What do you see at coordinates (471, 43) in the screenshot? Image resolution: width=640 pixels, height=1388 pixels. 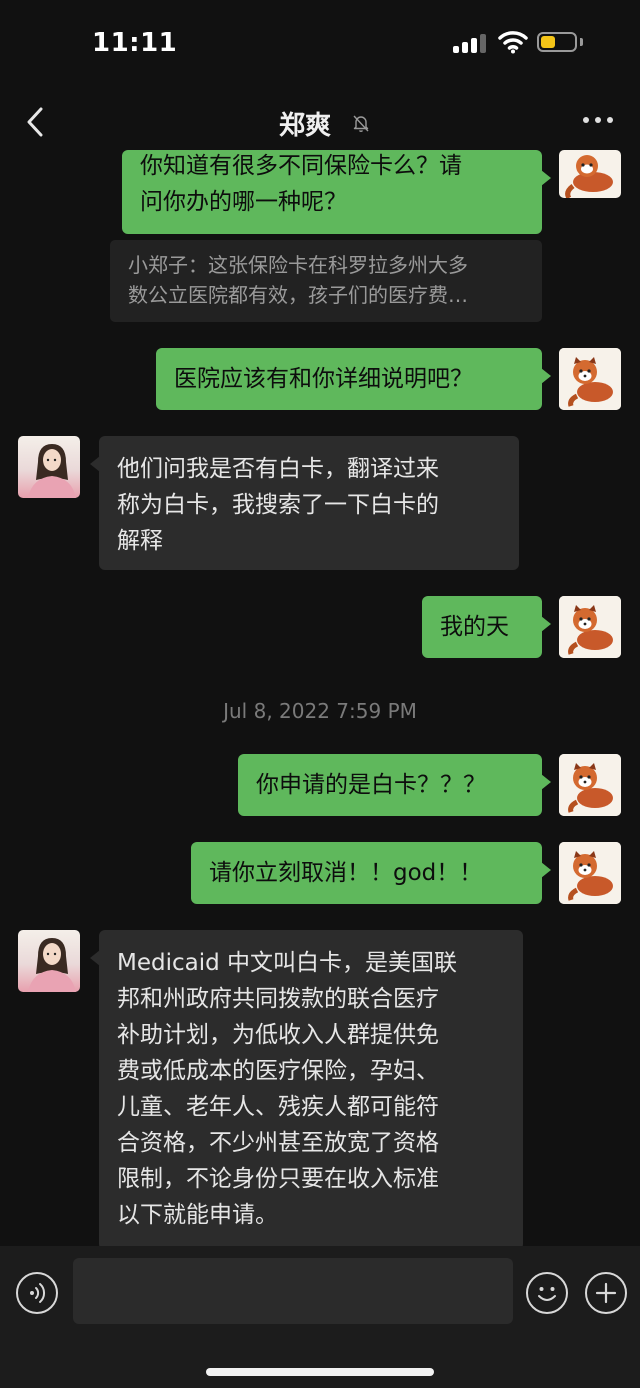 I see `cellular-signal-icon` at bounding box center [471, 43].